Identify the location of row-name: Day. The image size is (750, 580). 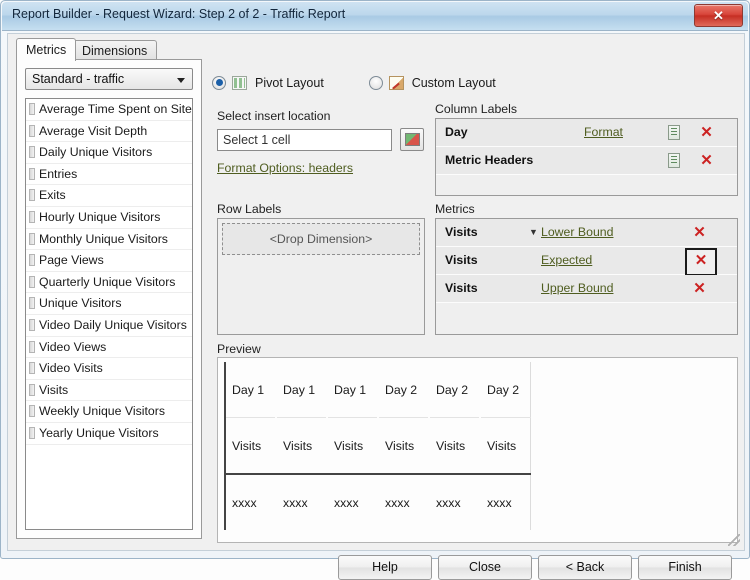
(456, 132).